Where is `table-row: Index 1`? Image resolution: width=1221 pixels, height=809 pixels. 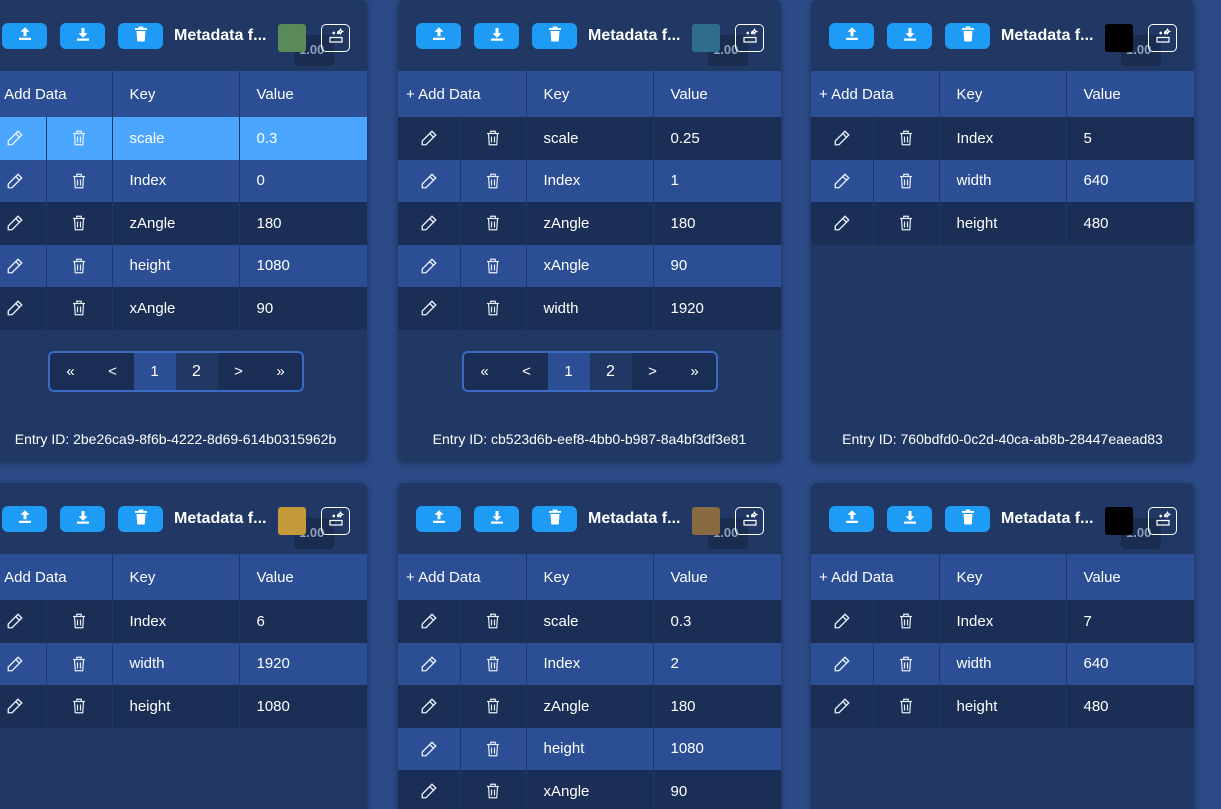 table-row: Index 1 is located at coordinates (589, 180).